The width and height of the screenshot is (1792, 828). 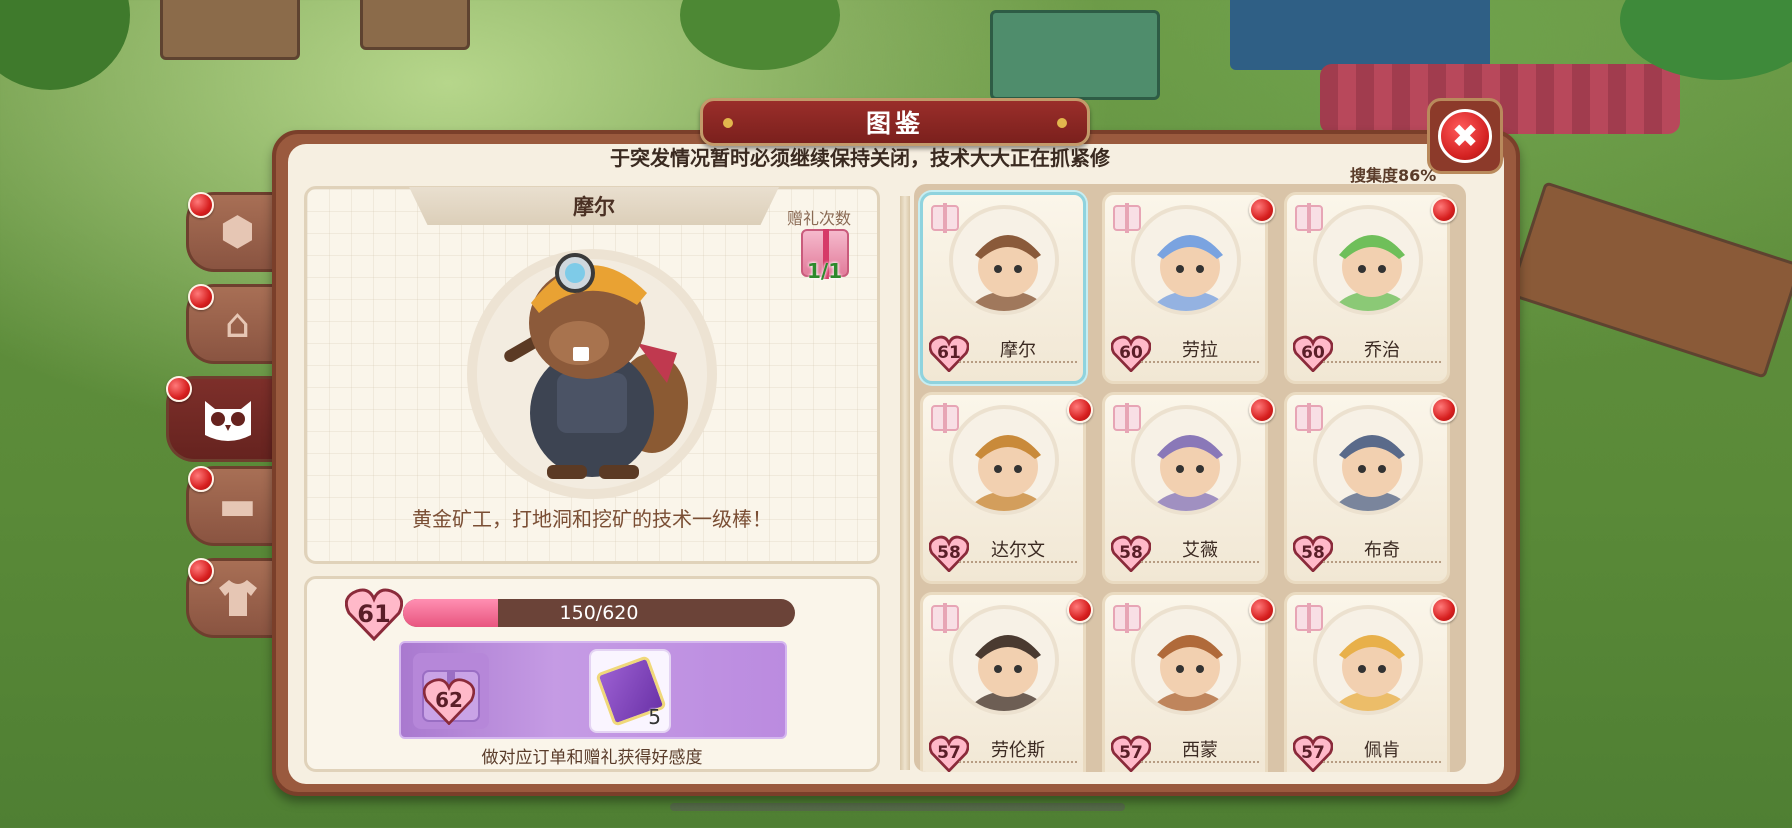 I want to click on sofa-icon: ▬, so click(x=237, y=506).